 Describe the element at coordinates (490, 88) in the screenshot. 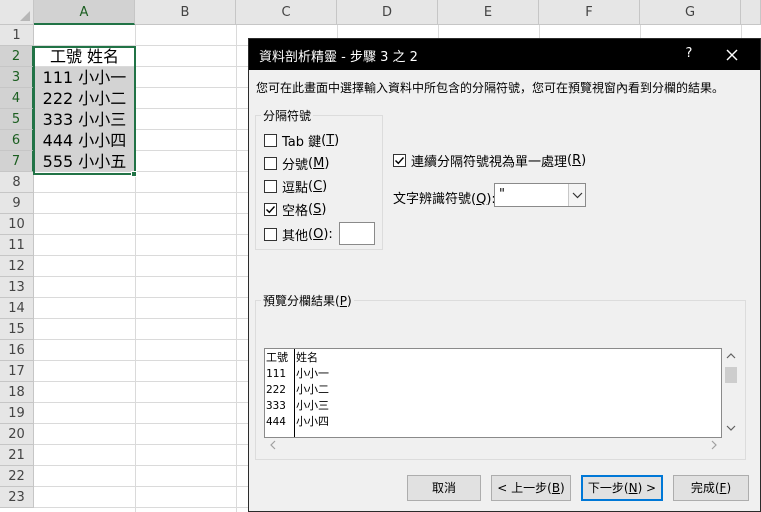

I see `instruction-text: 您可在此畫面中選擇輸入資料中所包含的分隔符號，您可在預覽視窗內看到分欄的結果。` at that location.